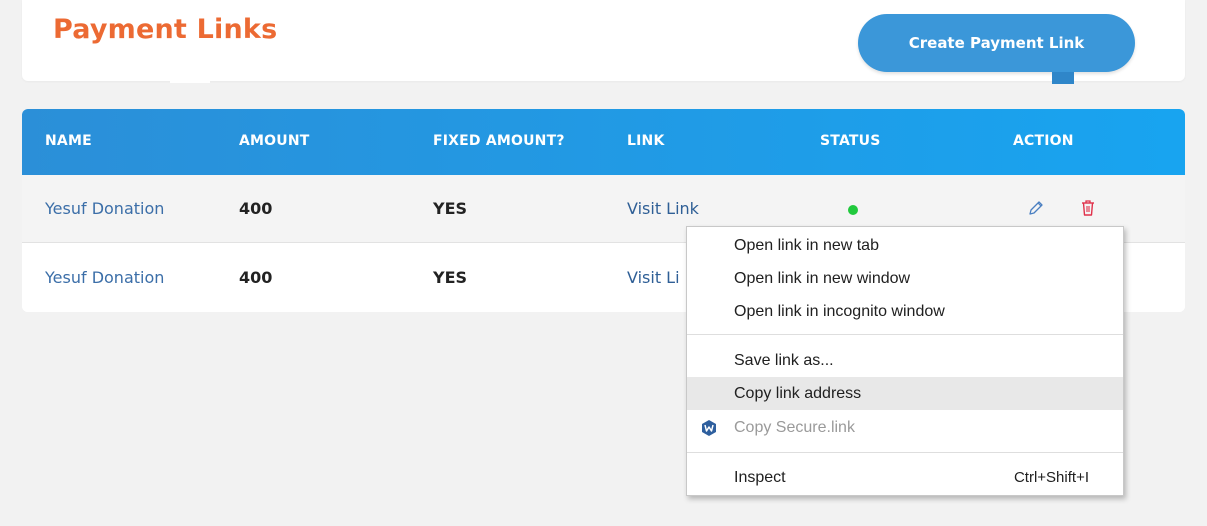 Image resolution: width=1207 pixels, height=526 pixels. What do you see at coordinates (1088, 208) in the screenshot?
I see `trash-icon` at bounding box center [1088, 208].